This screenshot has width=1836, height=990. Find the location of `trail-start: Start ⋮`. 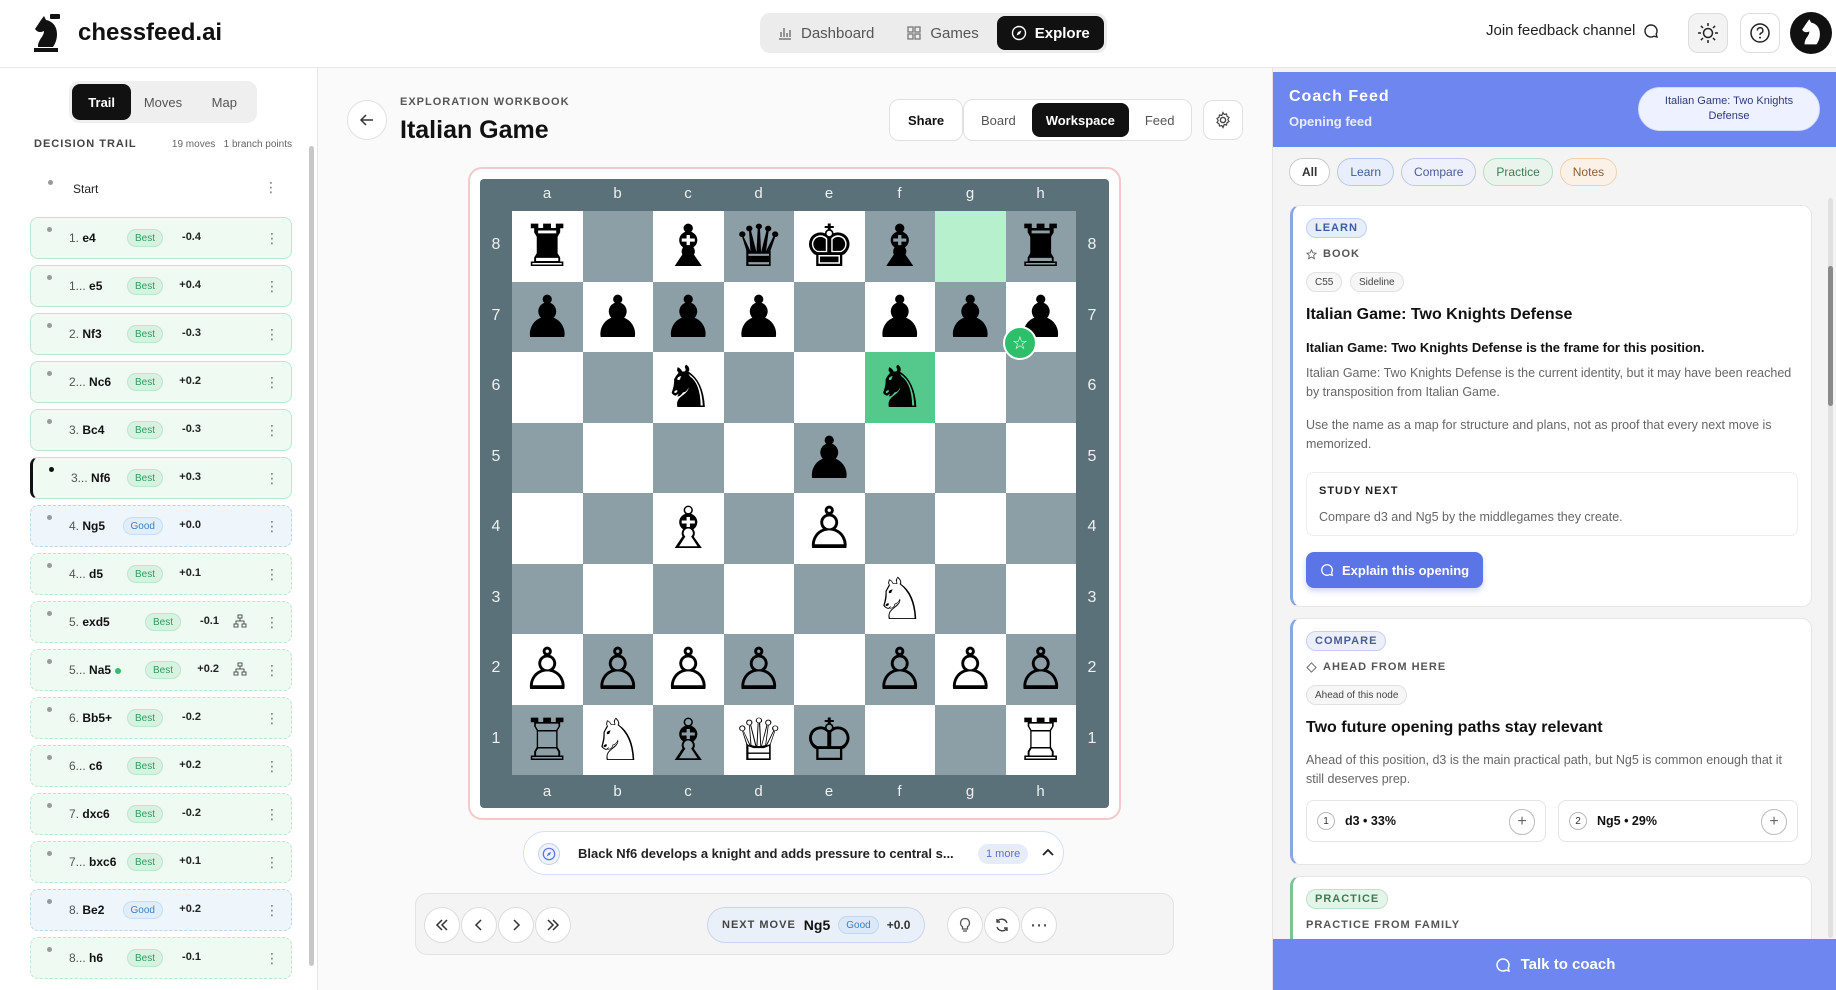

trail-start: Start ⋮ is located at coordinates (161, 188).